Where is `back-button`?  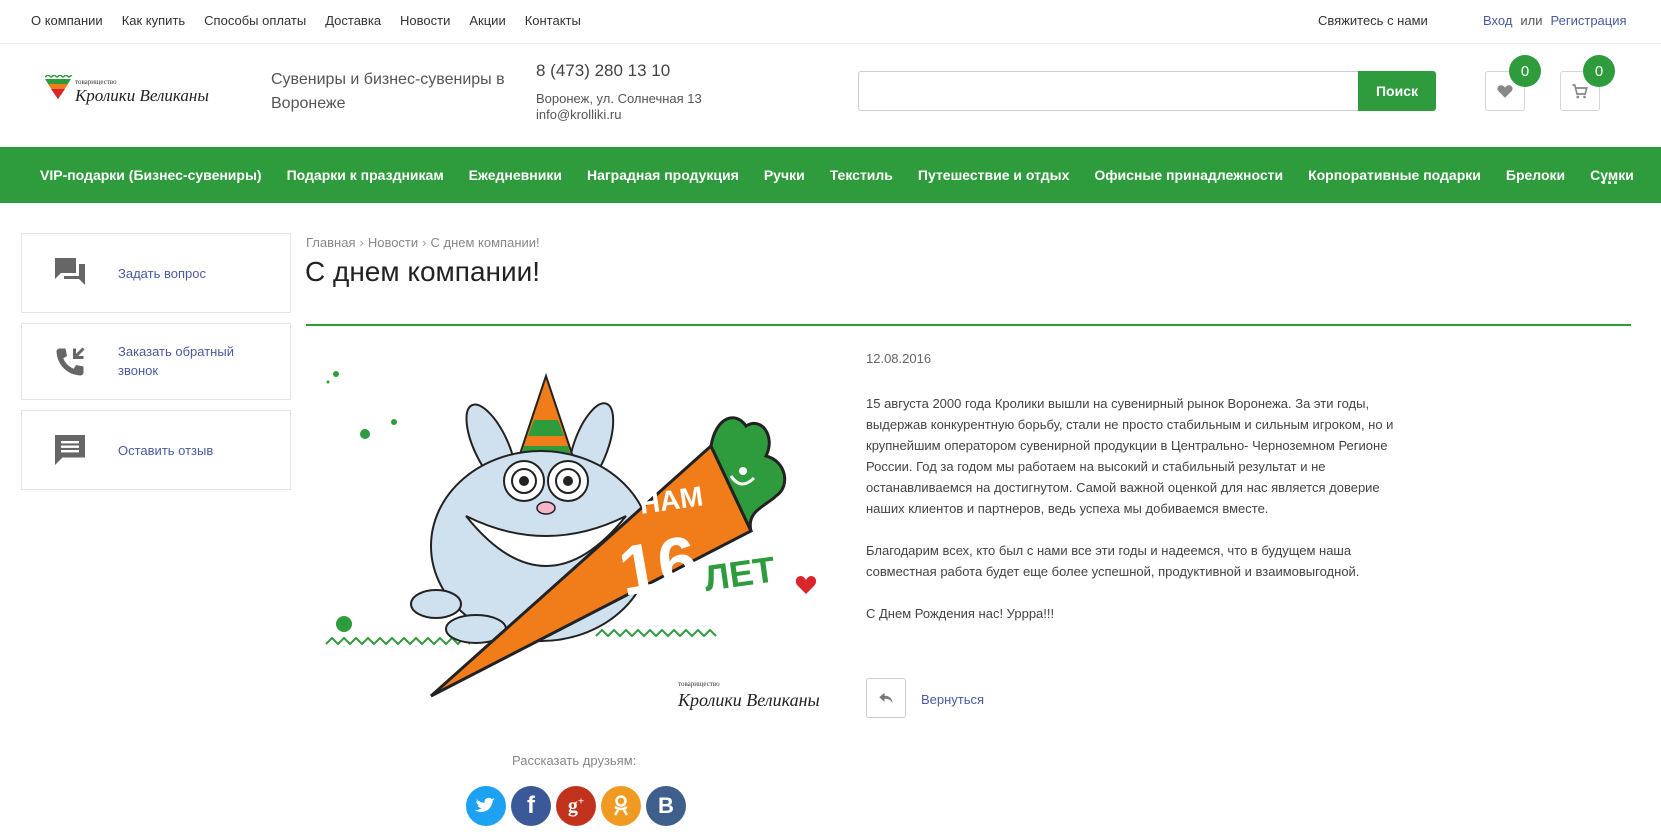
back-button is located at coordinates (886, 698).